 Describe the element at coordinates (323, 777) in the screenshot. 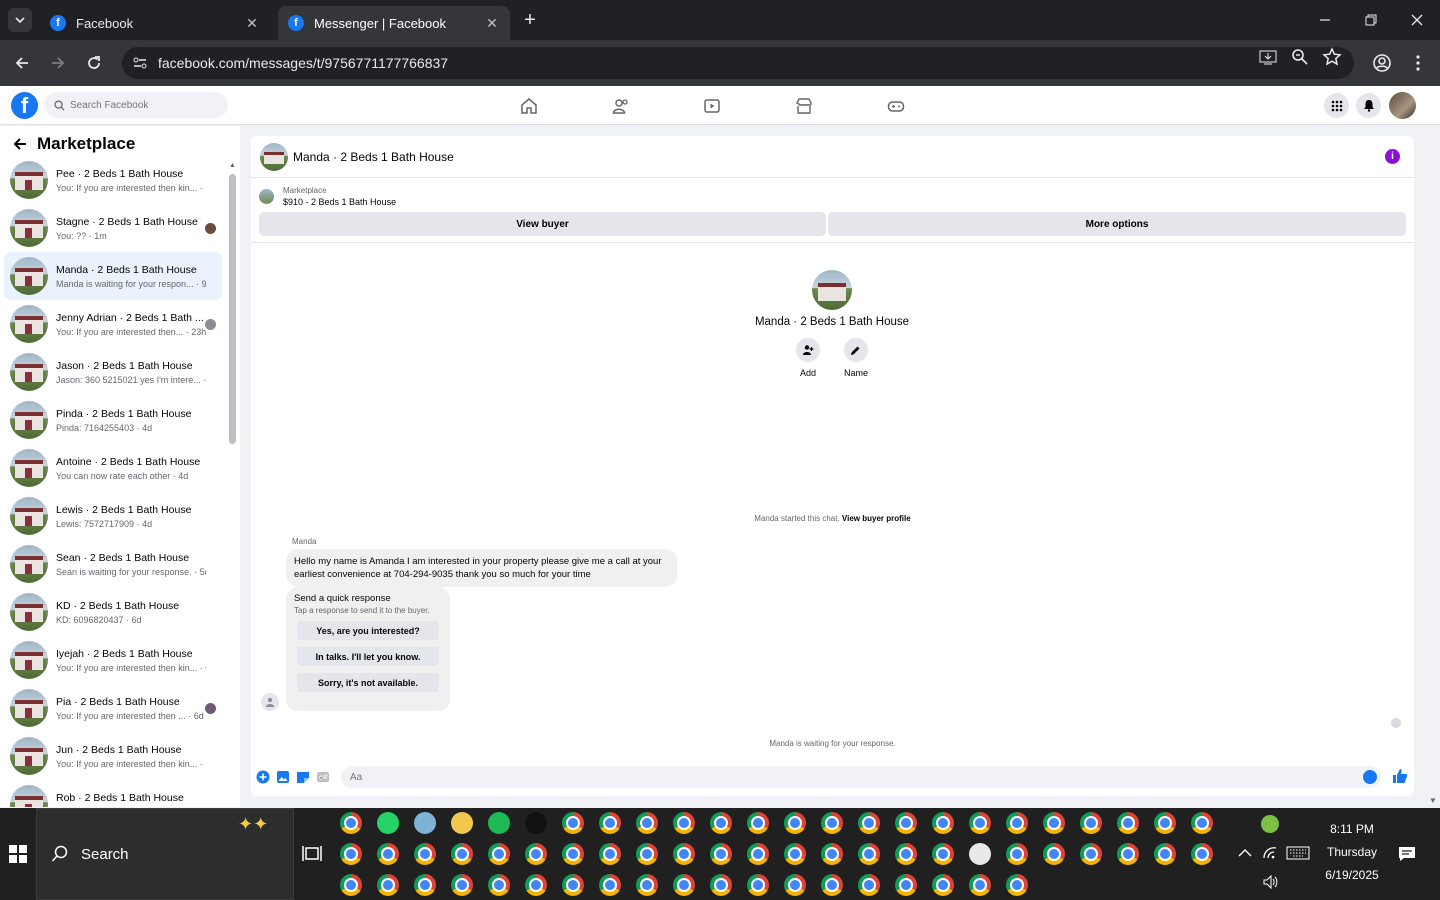

I see `gif-icon` at that location.